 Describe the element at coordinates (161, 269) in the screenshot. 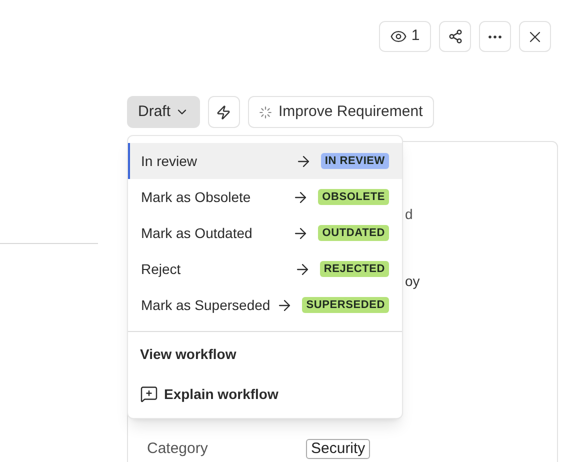

I see `menu-item-label: Reject` at that location.